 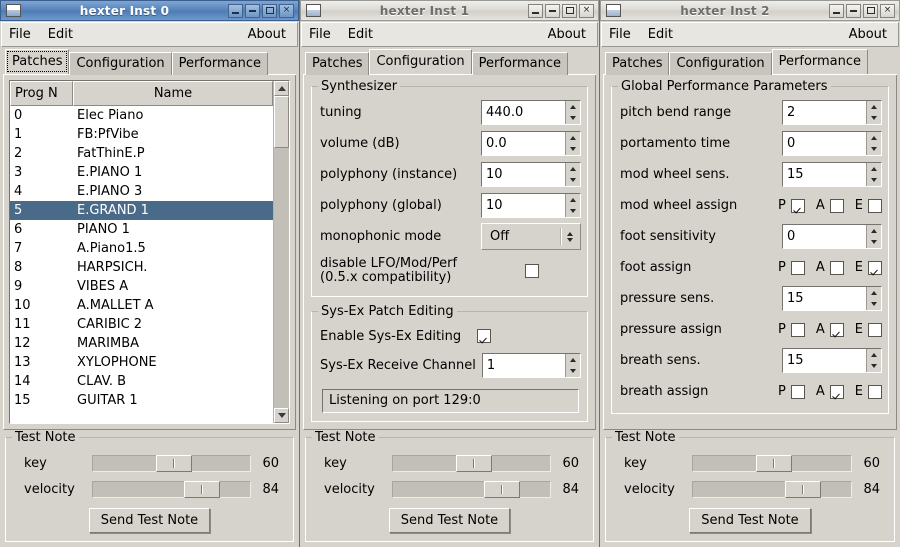 I want to click on volume-value: 0.0, so click(x=523, y=143).